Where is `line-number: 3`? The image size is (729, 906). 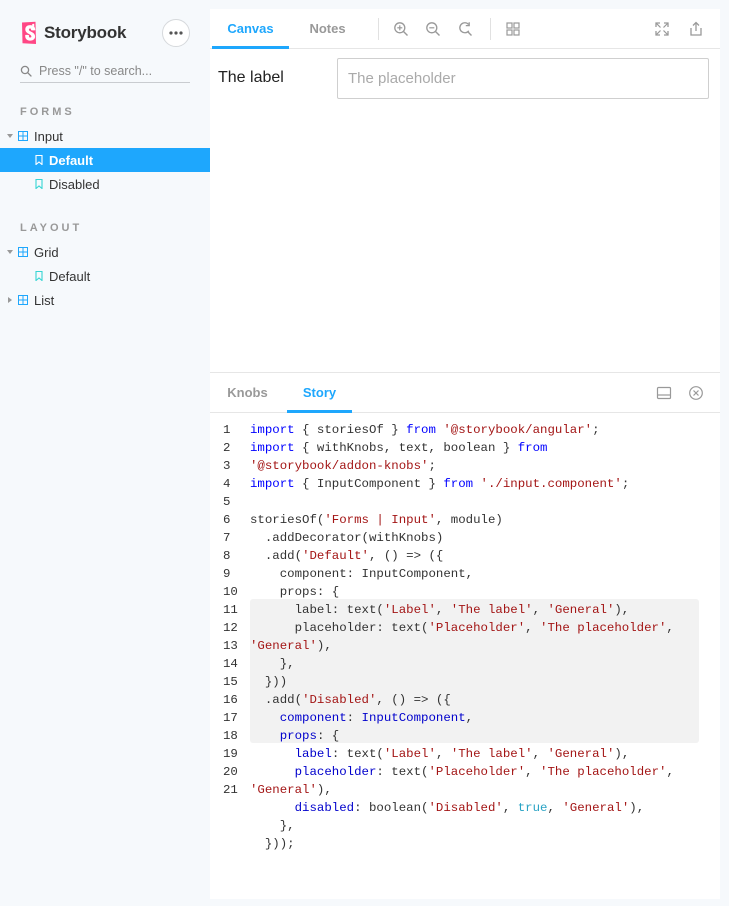
line-number: 3 is located at coordinates (227, 466).